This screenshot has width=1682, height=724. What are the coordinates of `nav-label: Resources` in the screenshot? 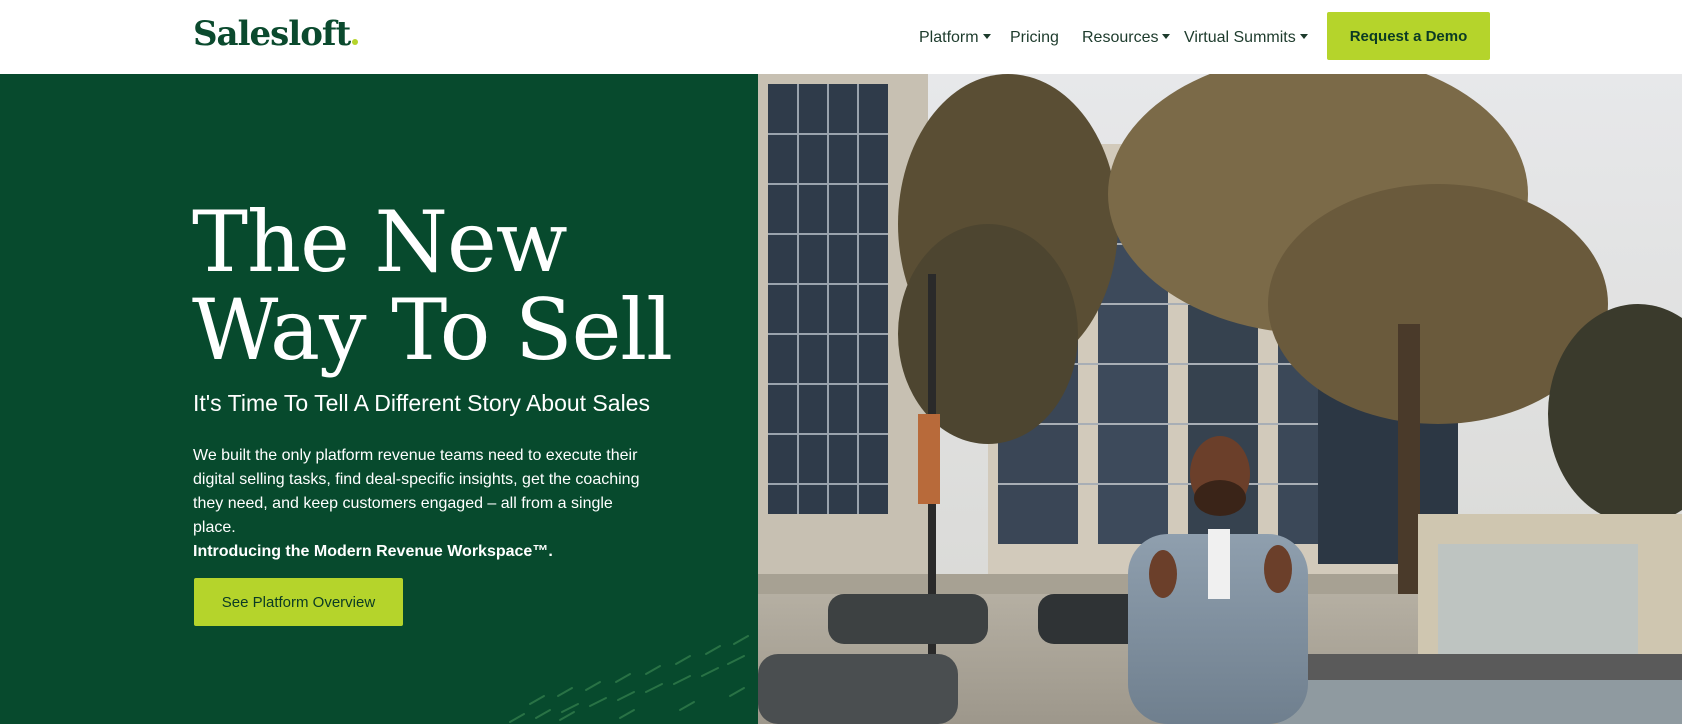 It's located at (1120, 37).